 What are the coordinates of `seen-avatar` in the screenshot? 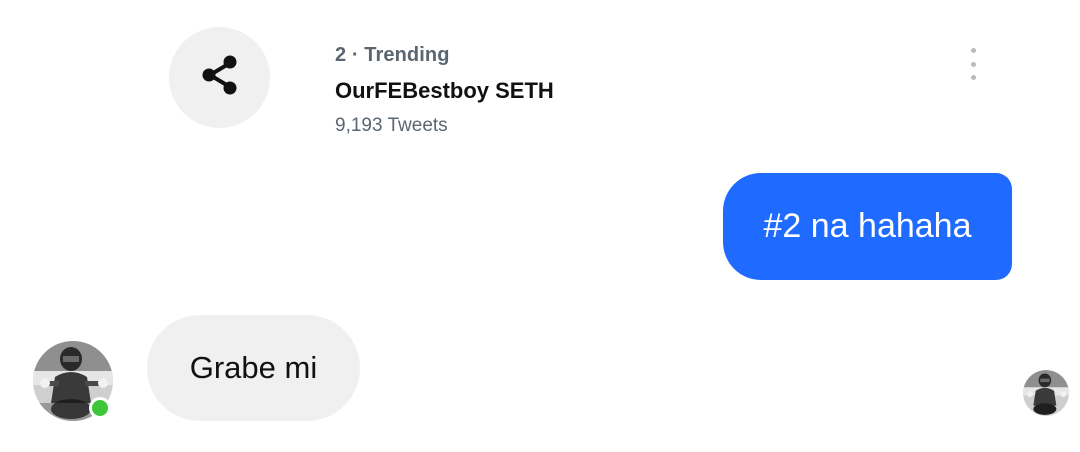 It's located at (1046, 393).